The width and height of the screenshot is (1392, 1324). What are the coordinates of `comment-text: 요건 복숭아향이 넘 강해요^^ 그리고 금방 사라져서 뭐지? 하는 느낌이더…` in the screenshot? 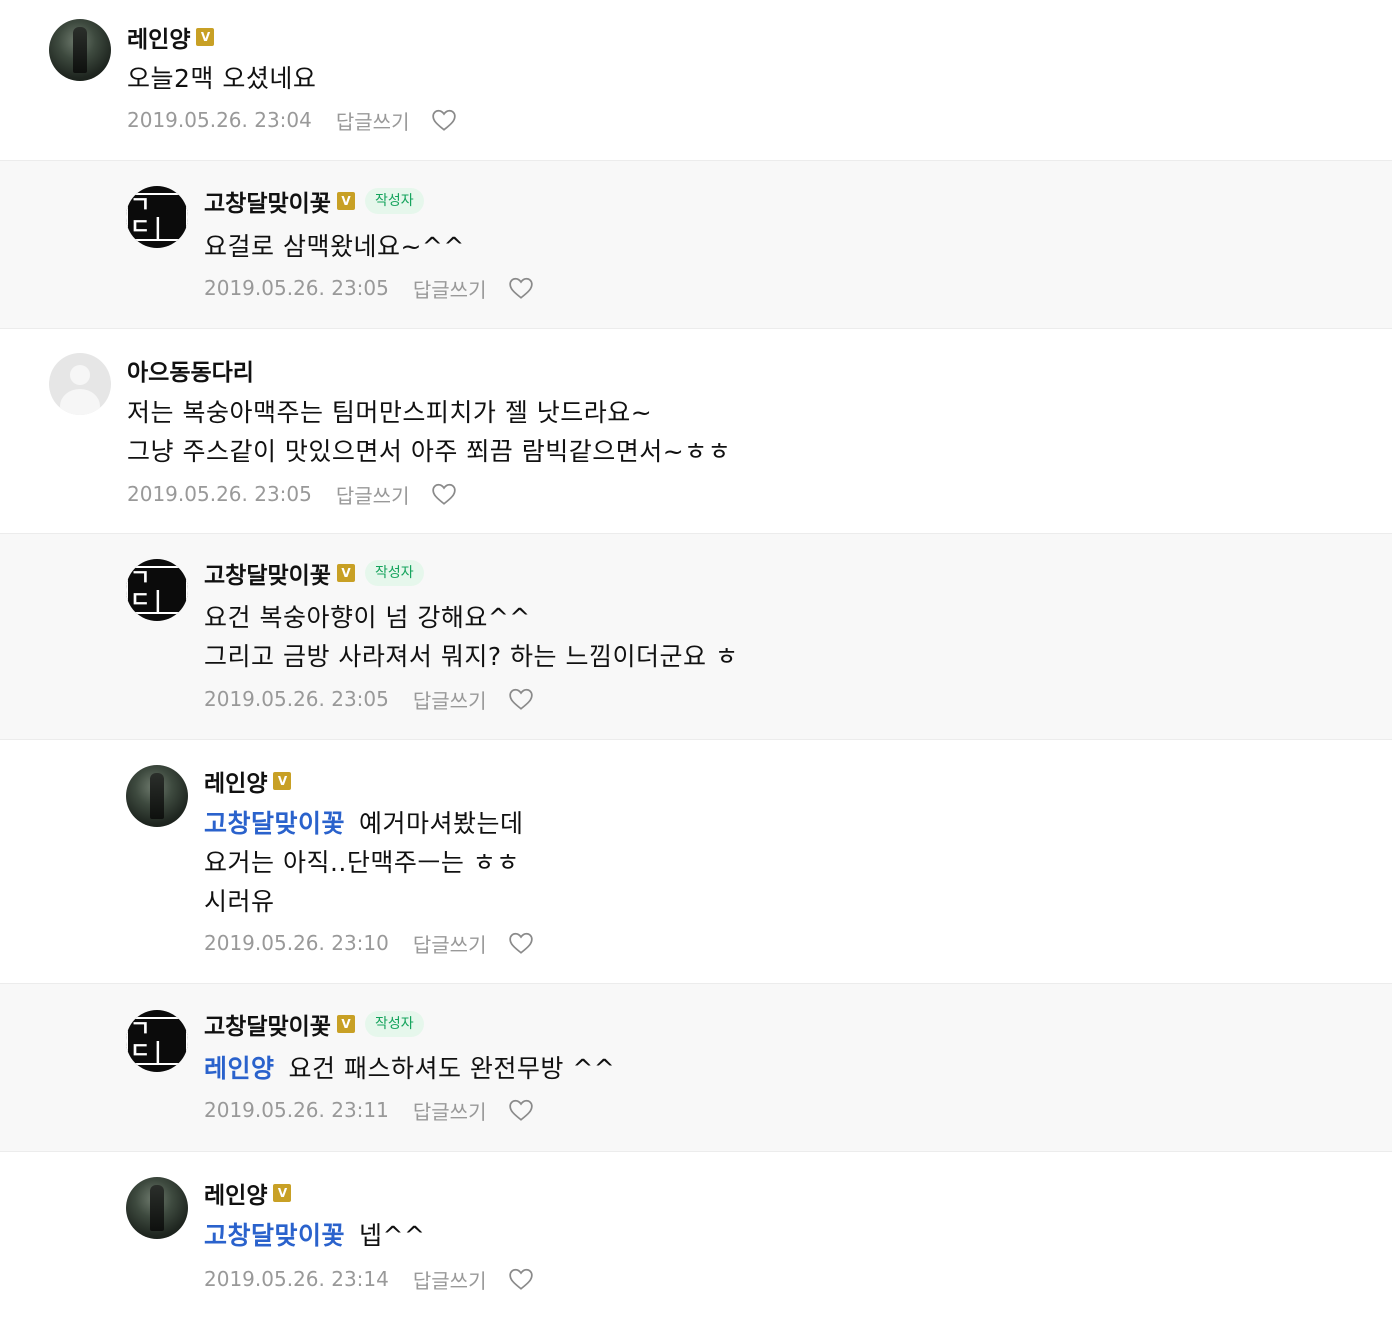 It's located at (471, 637).